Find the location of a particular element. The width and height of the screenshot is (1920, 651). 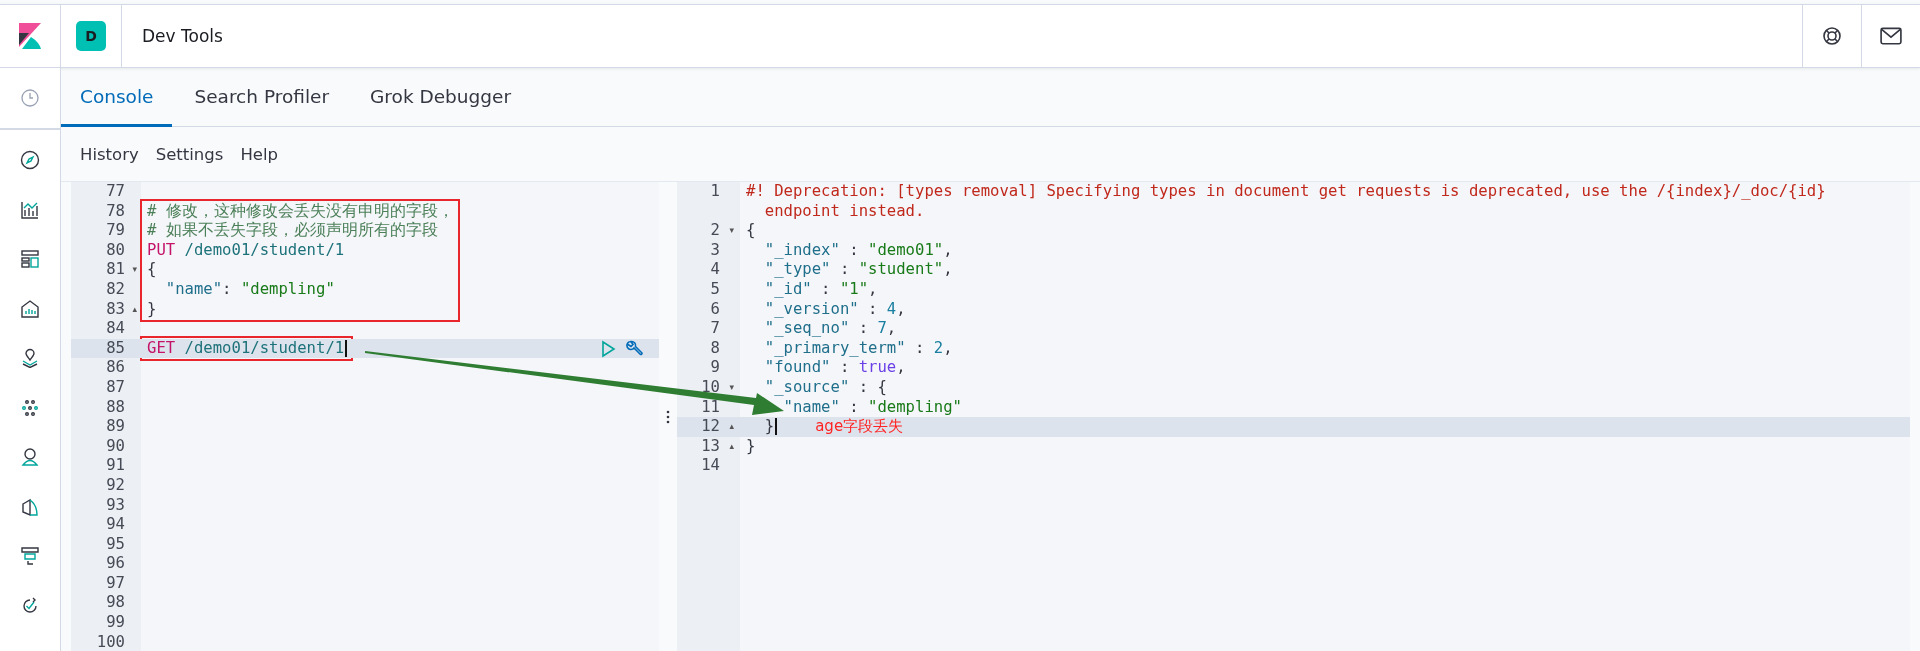

code-line: # 如果不丢失字段，必须声明所有的字段 is located at coordinates (292, 231).